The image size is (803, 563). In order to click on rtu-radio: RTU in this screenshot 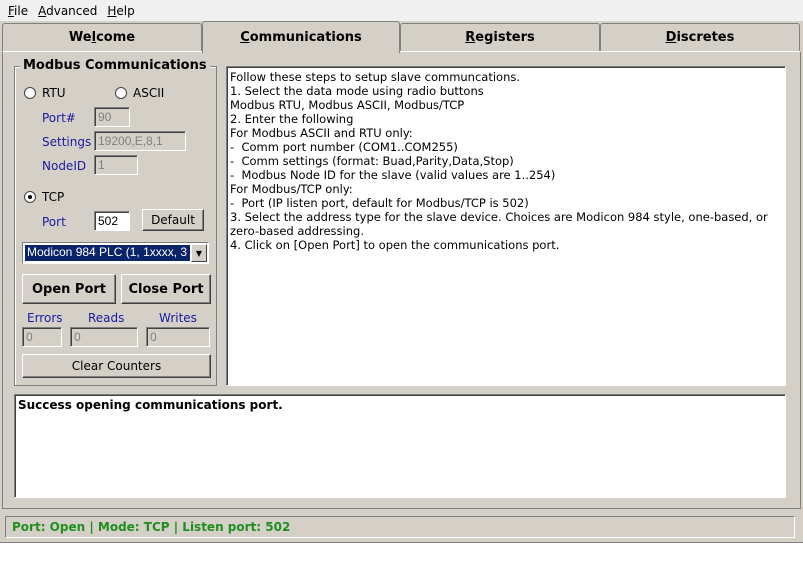, I will do `click(45, 93)`.